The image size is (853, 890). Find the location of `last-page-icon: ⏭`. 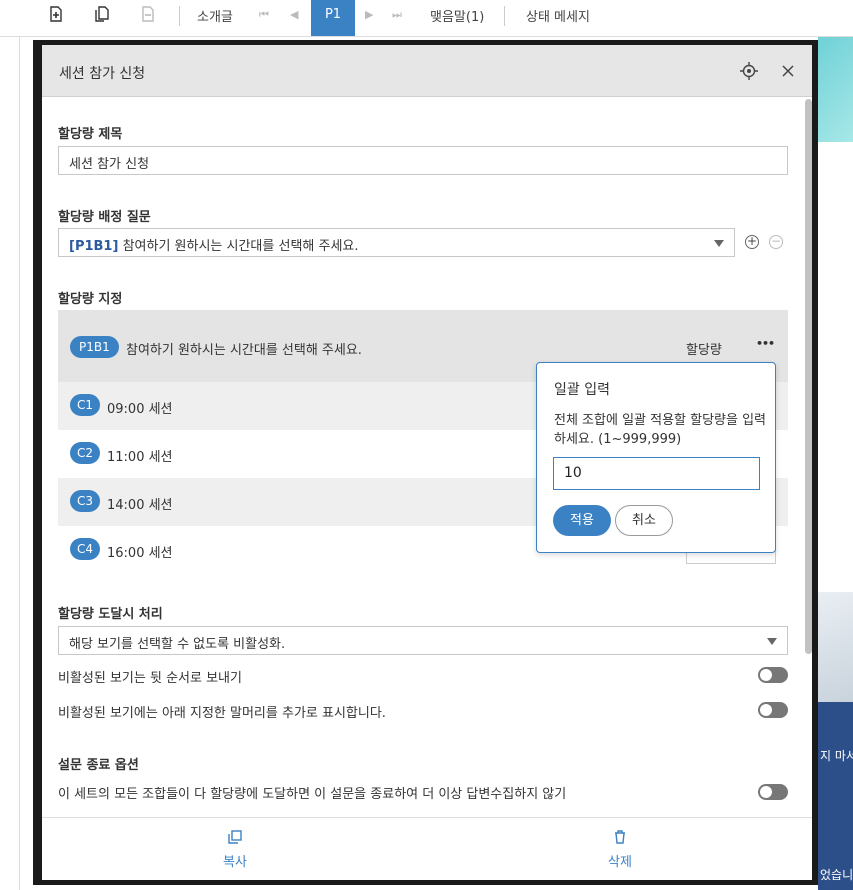

last-page-icon: ⏭ is located at coordinates (397, 14).